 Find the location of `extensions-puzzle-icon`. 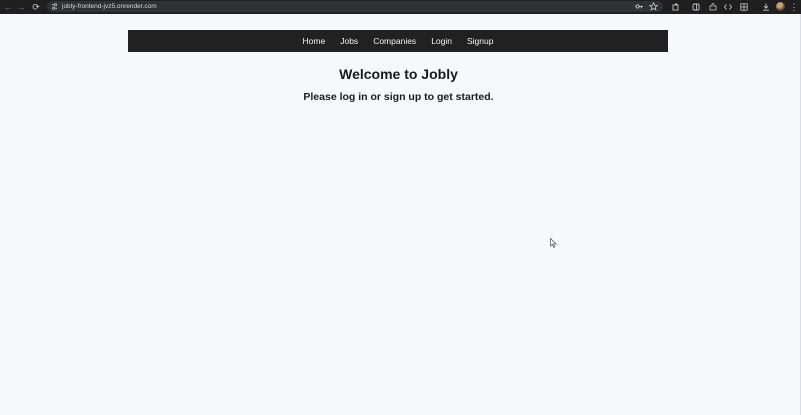

extensions-puzzle-icon is located at coordinates (713, 7).